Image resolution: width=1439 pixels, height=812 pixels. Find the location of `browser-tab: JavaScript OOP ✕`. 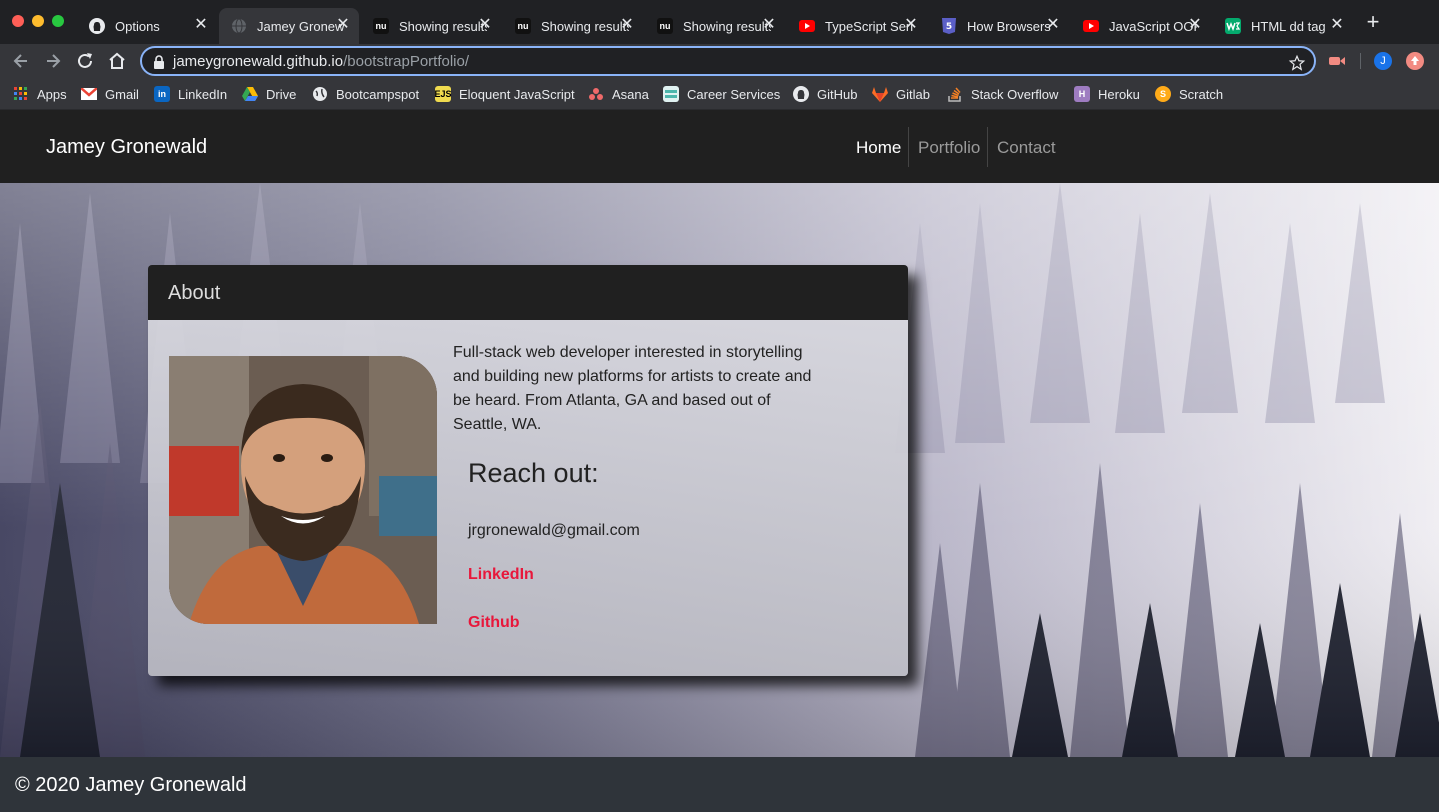

browser-tab: JavaScript OOP ✕ is located at coordinates (1141, 26).